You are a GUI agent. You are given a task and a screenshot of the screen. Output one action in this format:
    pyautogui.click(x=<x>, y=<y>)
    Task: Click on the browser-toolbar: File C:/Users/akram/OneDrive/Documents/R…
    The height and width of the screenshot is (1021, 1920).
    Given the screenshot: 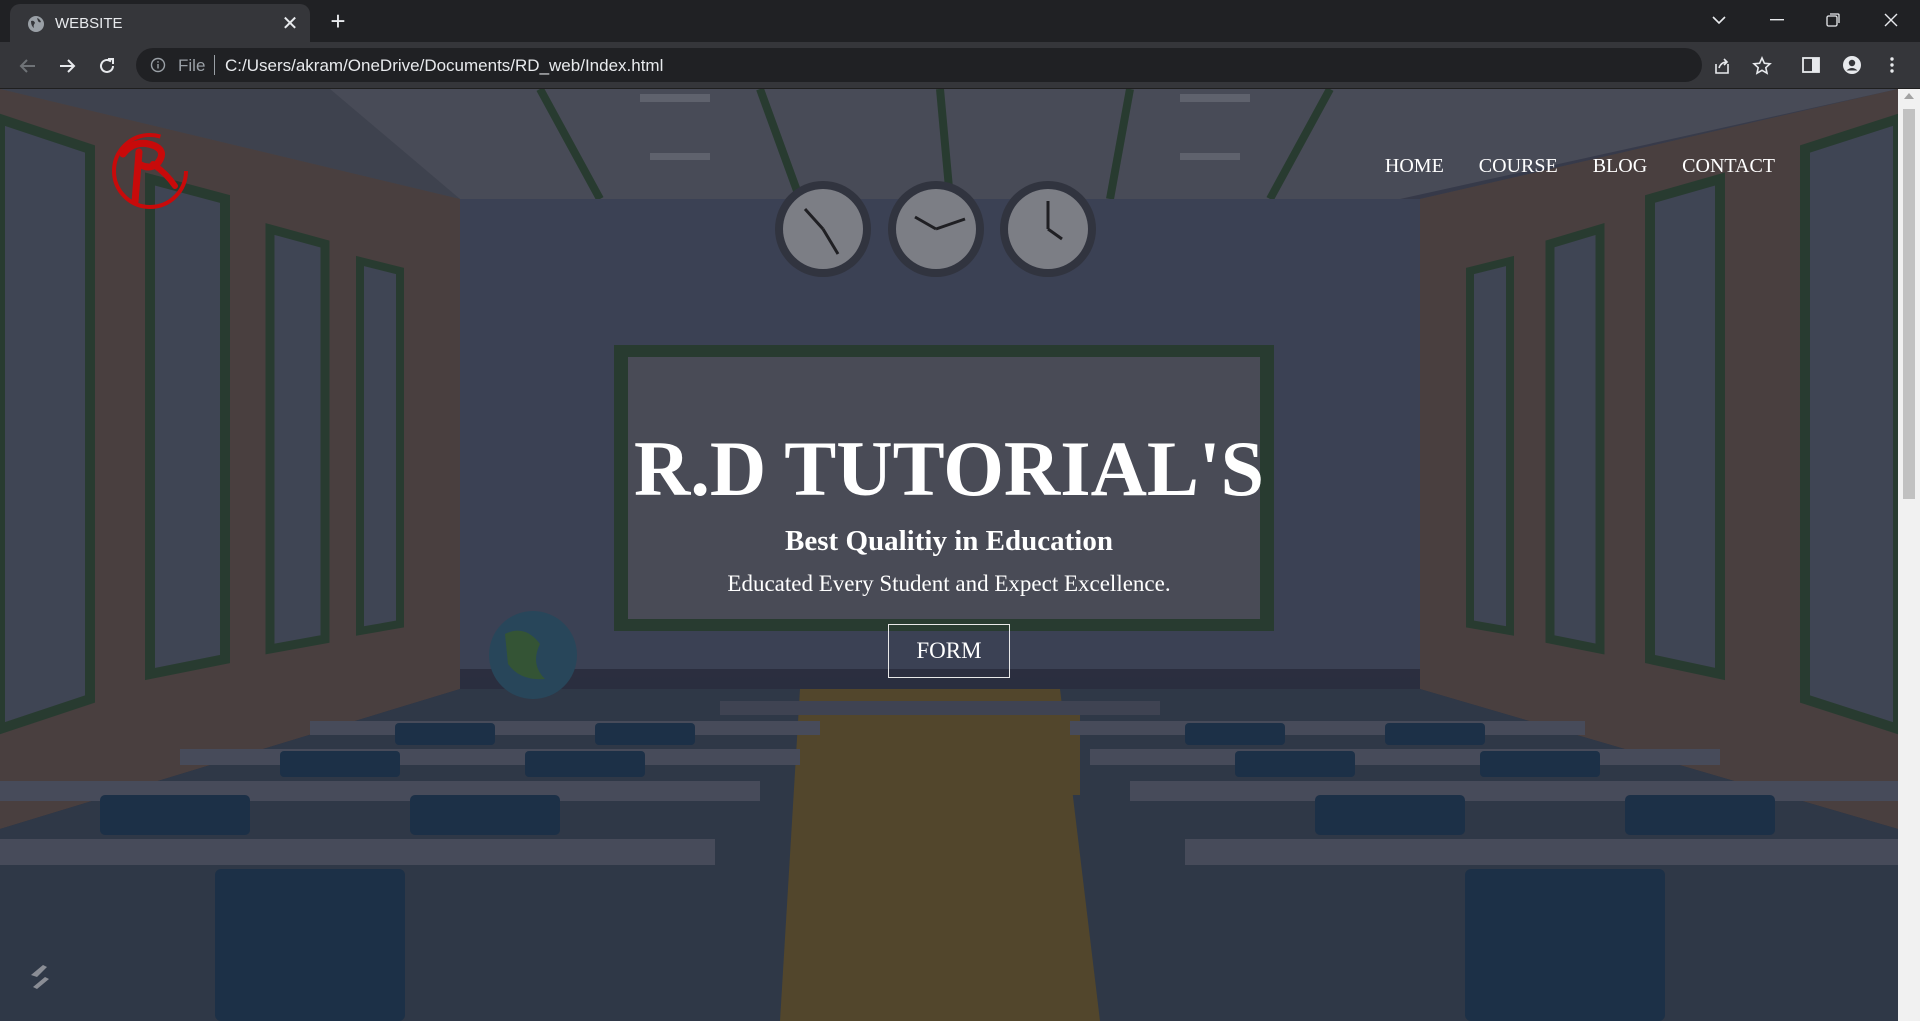 What is the action you would take?
    pyautogui.click(x=960, y=65)
    